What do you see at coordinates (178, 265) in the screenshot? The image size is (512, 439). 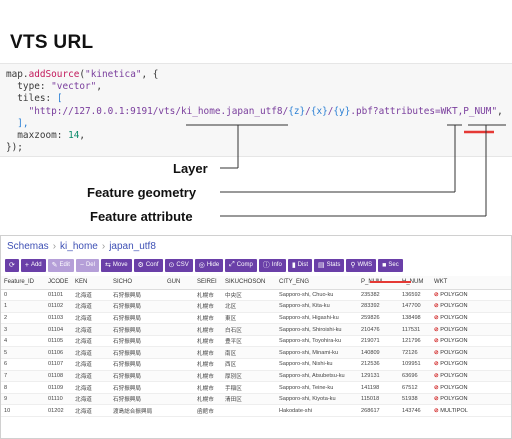 I see `csv-button: ⊙ CSV` at bounding box center [178, 265].